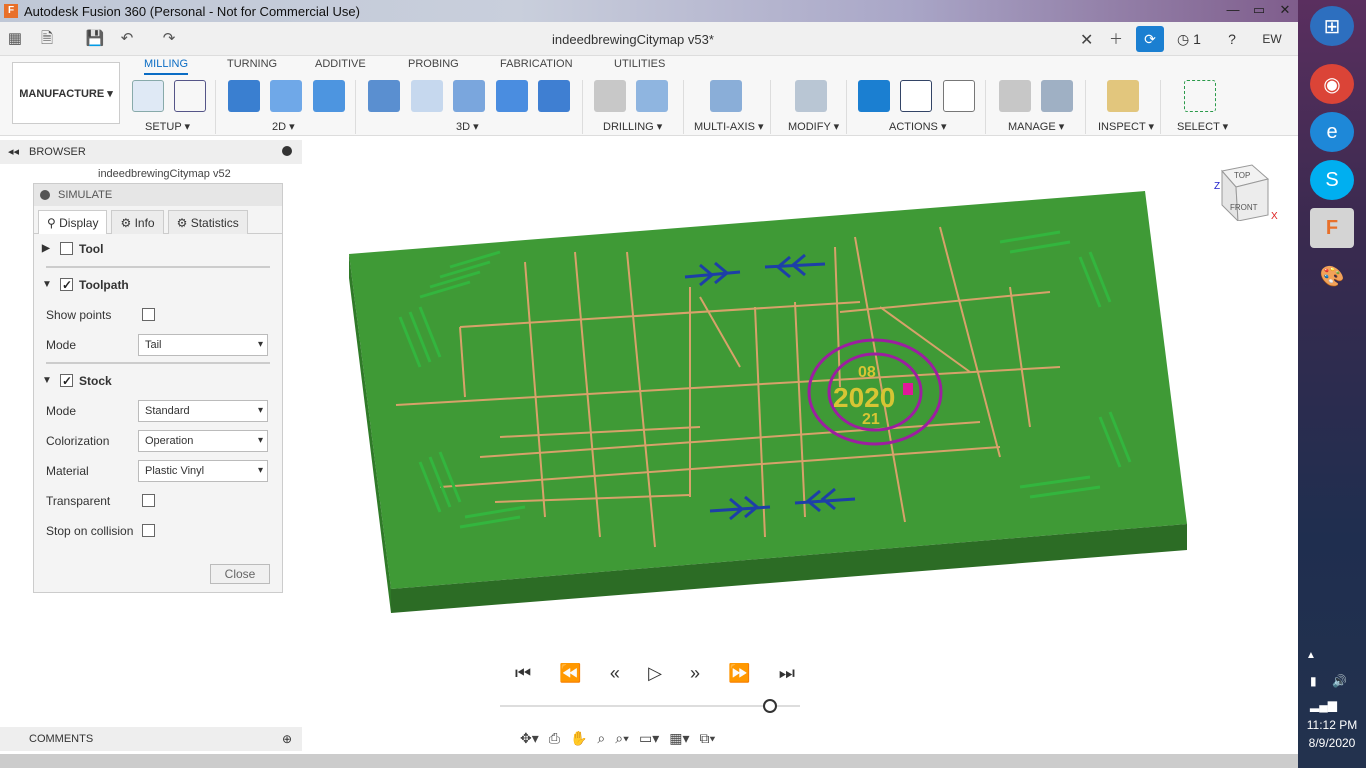 This screenshot has width=1366, height=768. What do you see at coordinates (148, 500) in the screenshot?
I see `transparent-checkbox` at bounding box center [148, 500].